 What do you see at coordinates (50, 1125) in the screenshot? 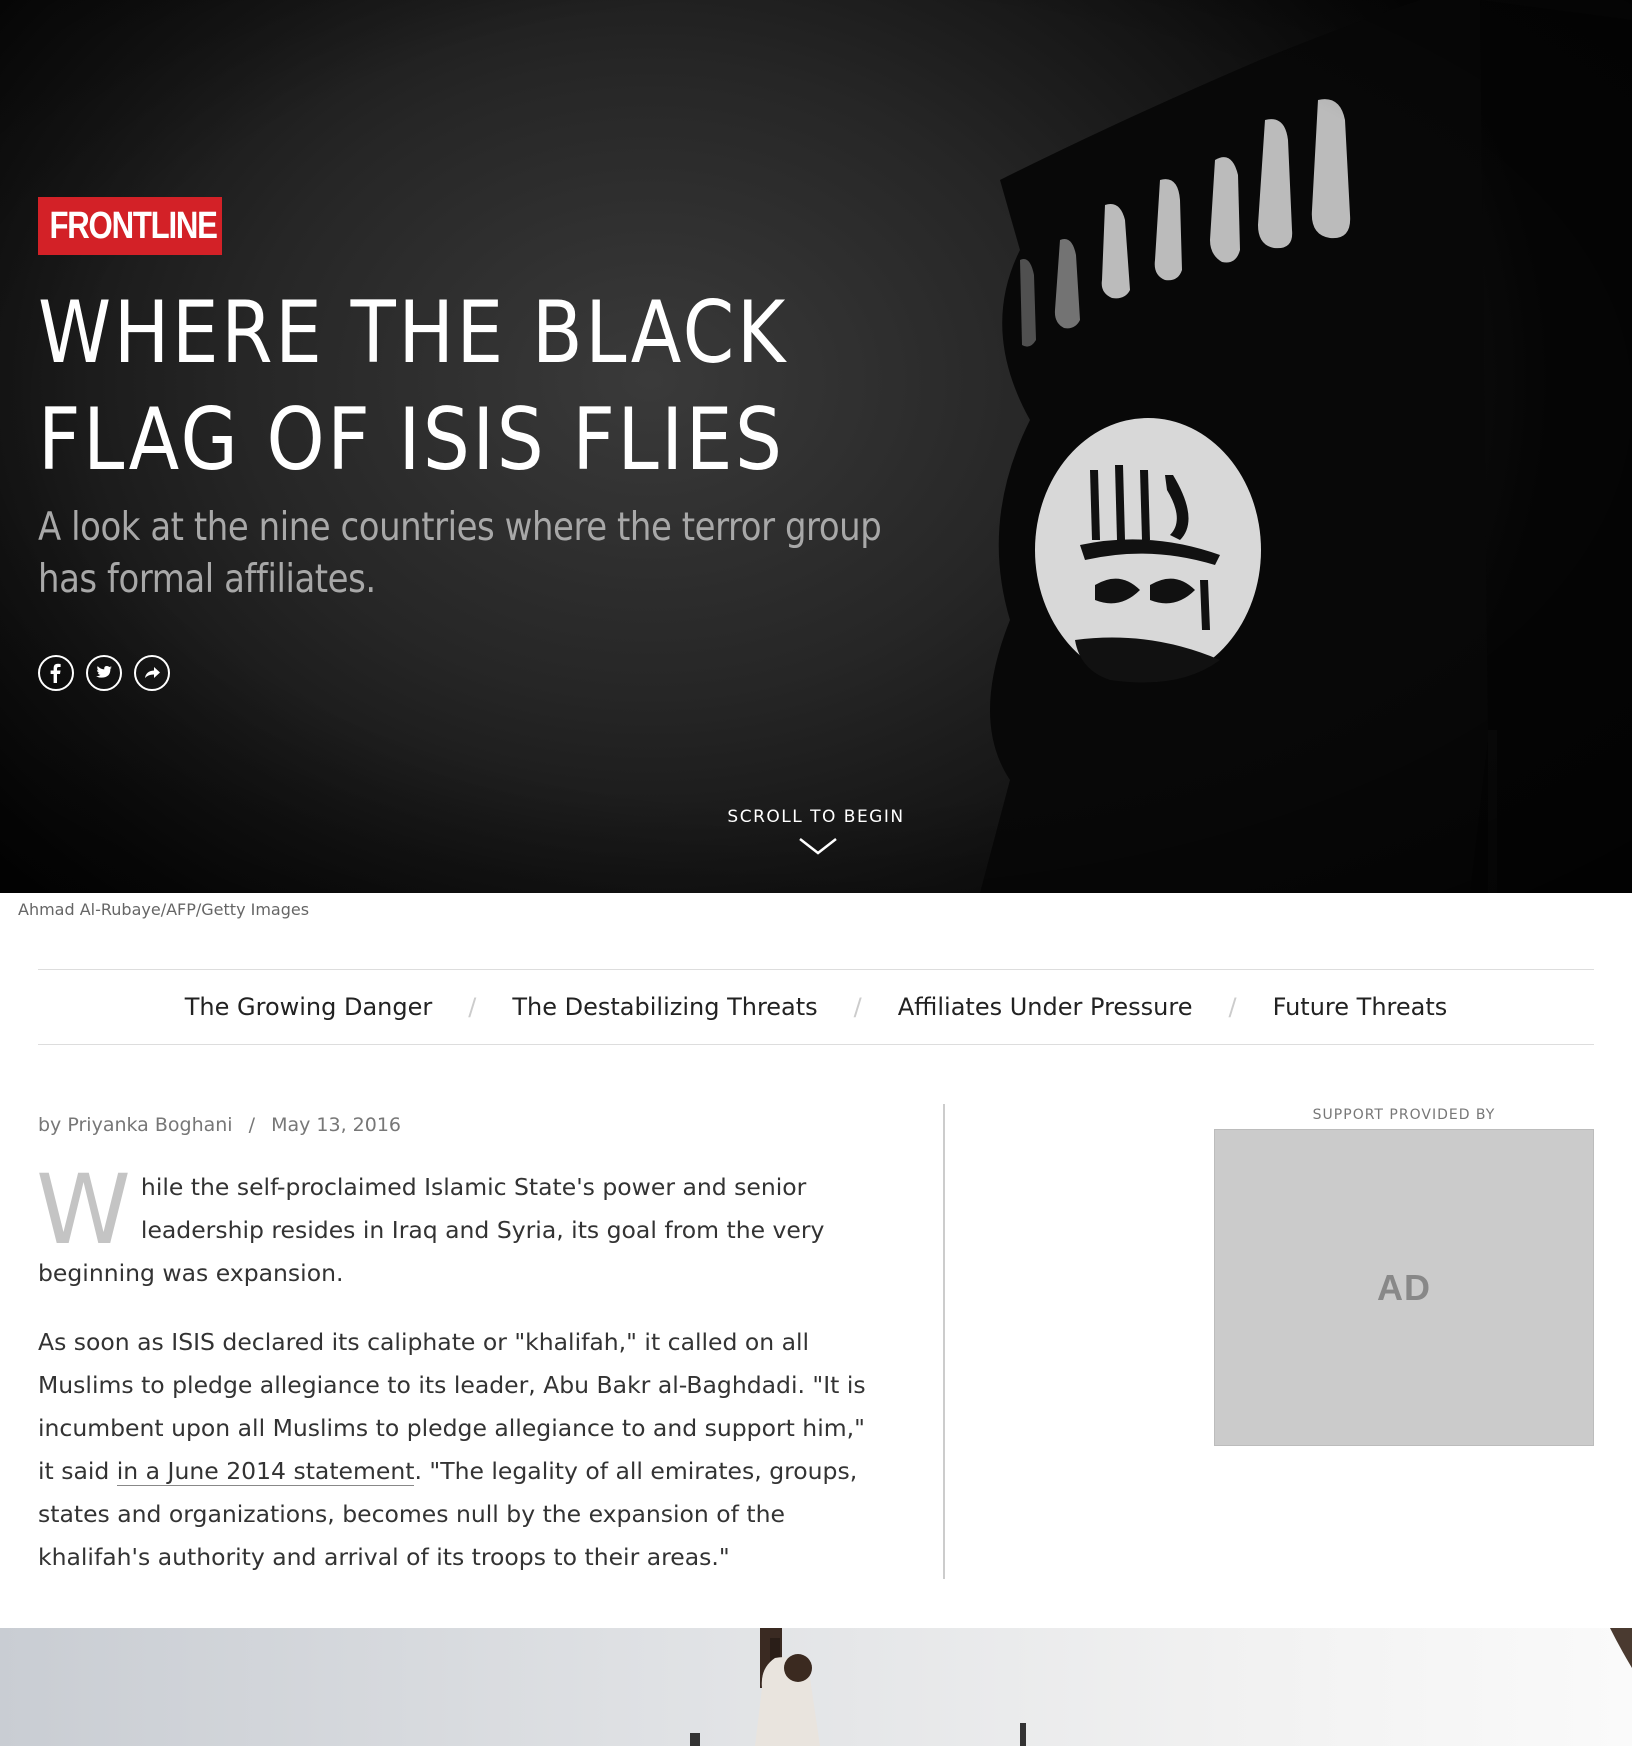
I see `author-prefix: by` at bounding box center [50, 1125].